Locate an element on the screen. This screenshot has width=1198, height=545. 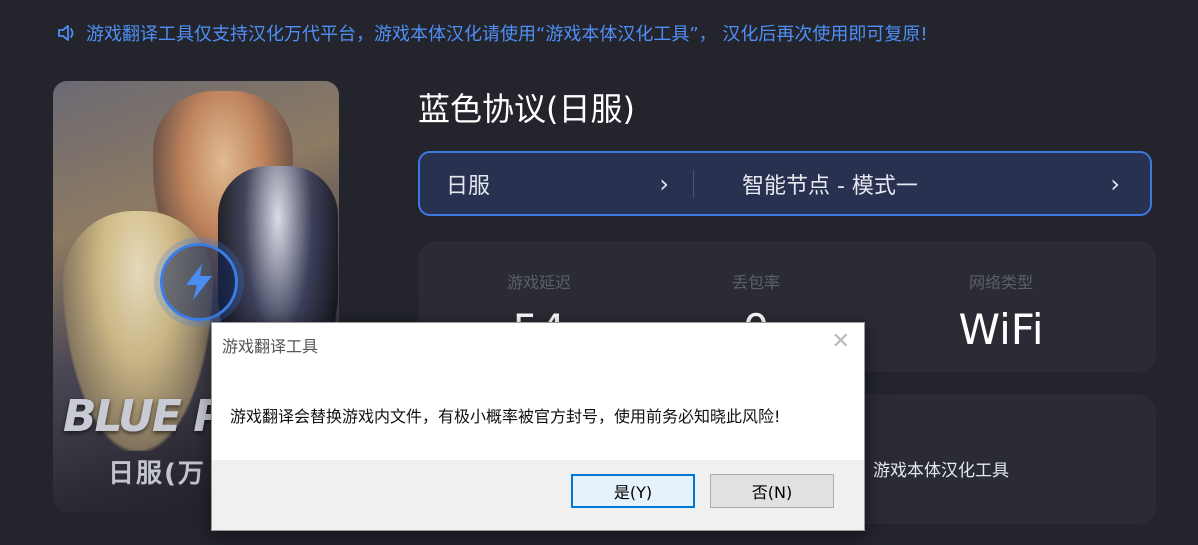
yes-button: 是(Y) is located at coordinates (633, 491).